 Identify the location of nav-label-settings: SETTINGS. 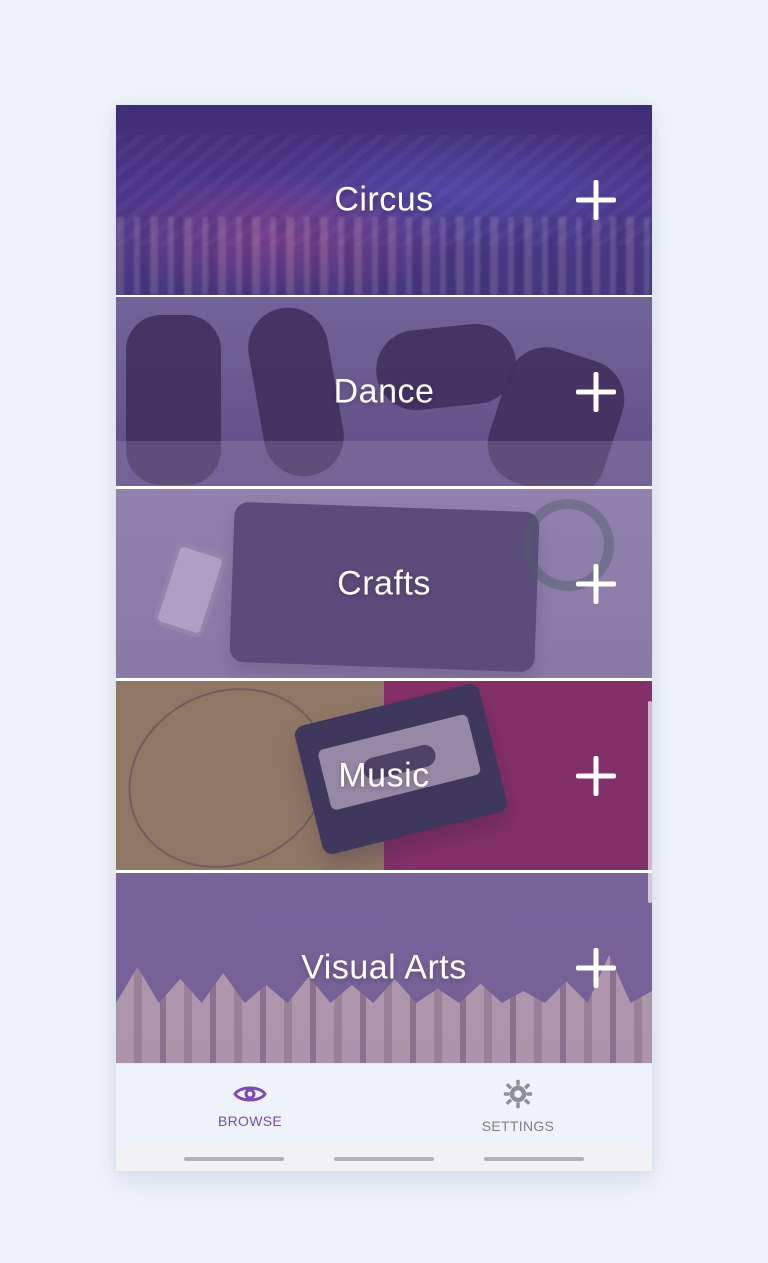
(518, 1126).